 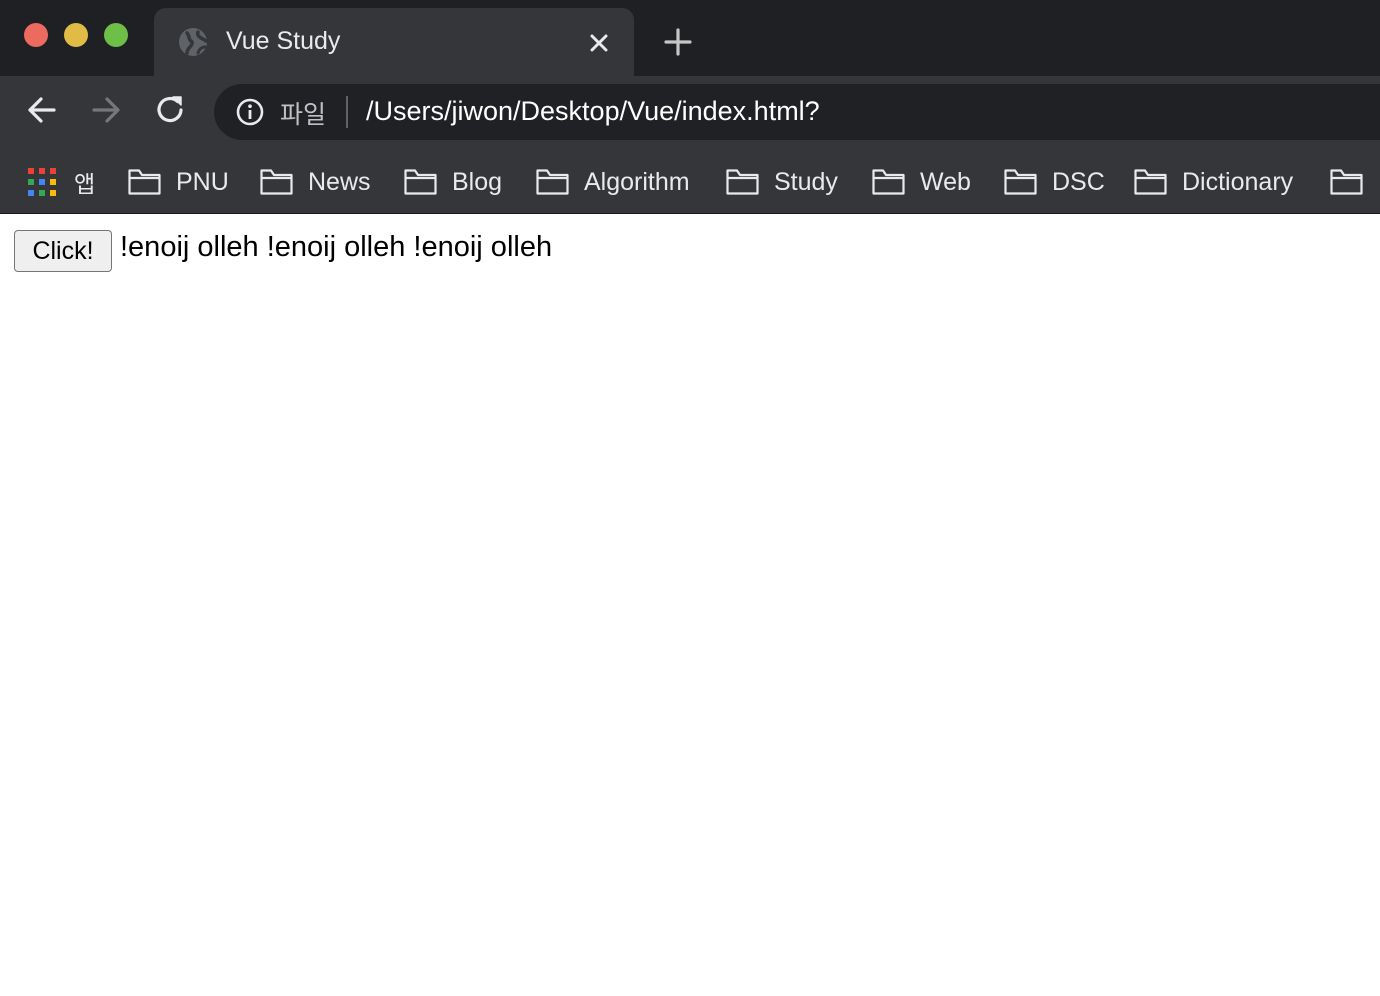 I want to click on bookmark-folder: Blog, so click(x=453, y=182).